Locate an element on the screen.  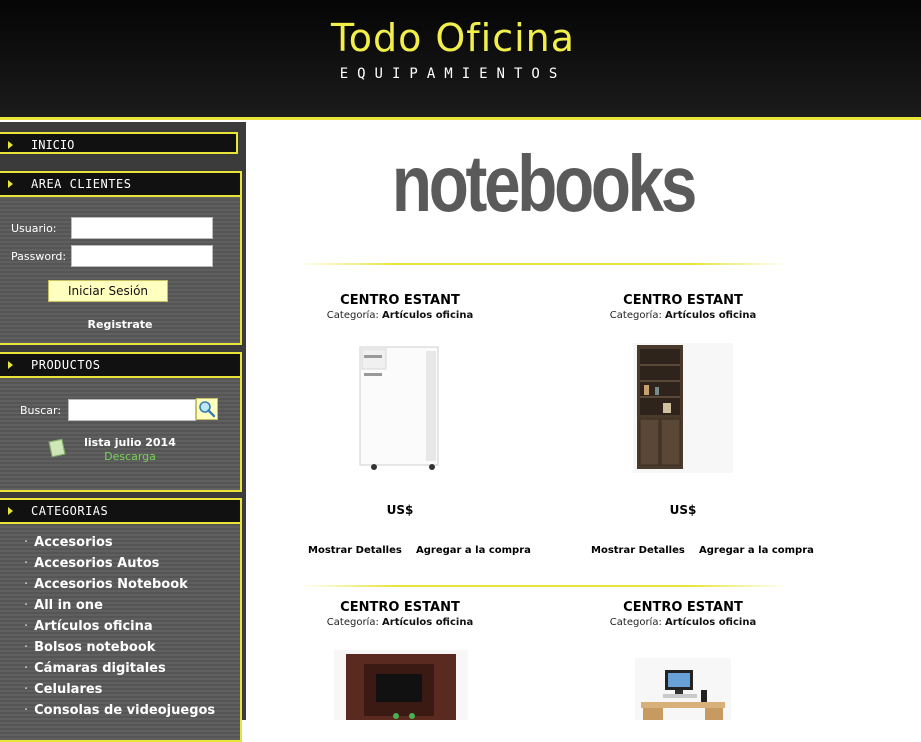
search-icon is located at coordinates (207, 409).